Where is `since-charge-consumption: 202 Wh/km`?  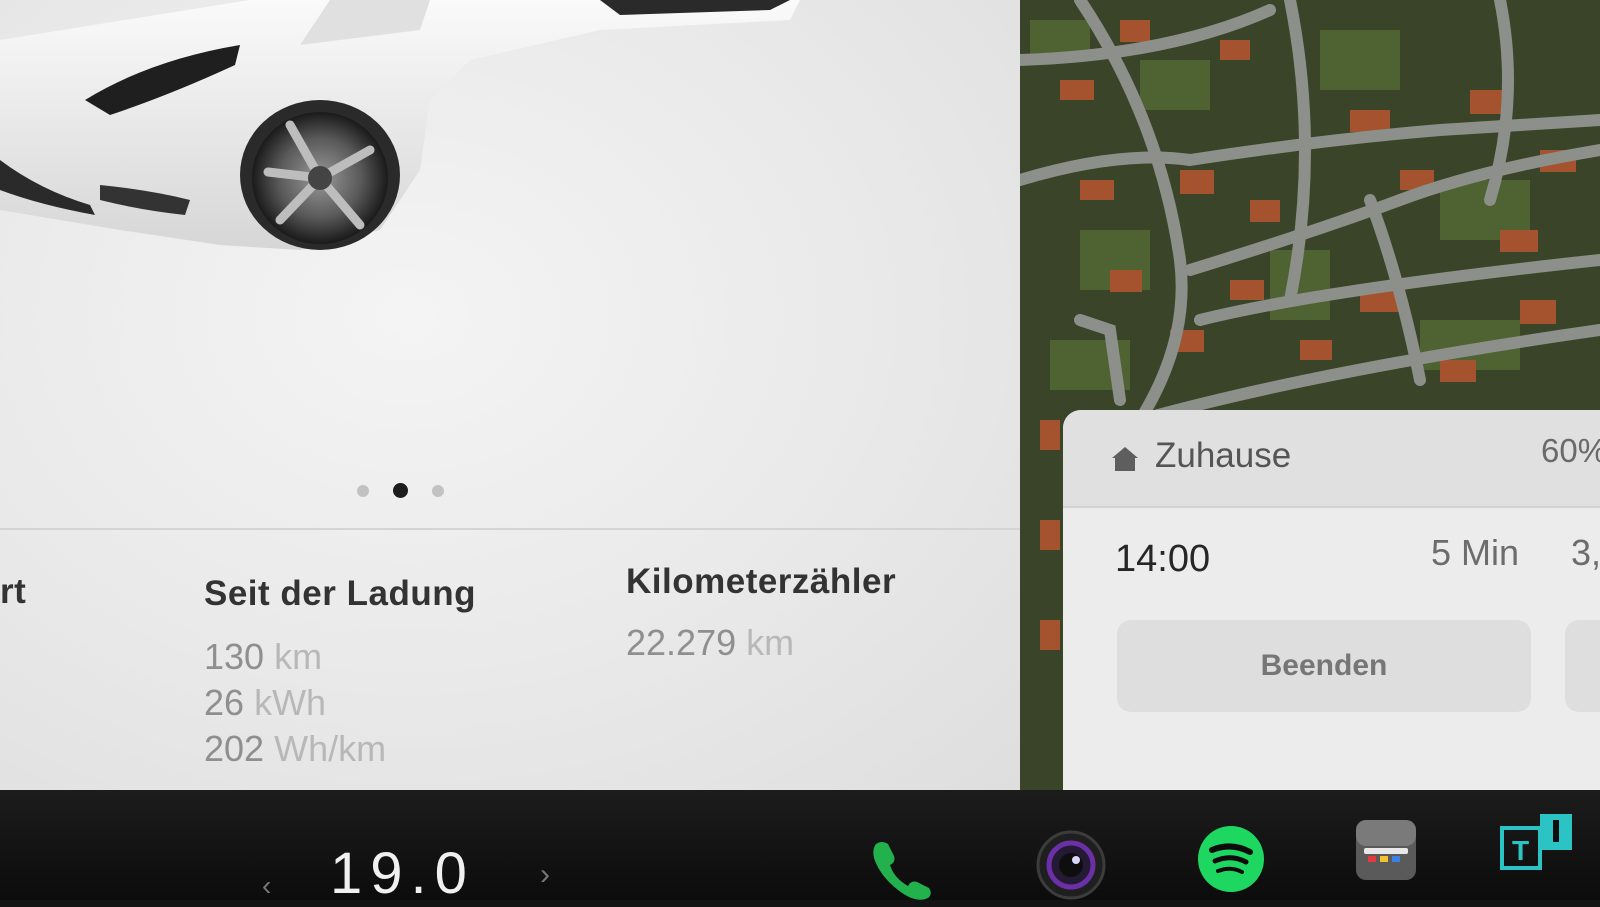
since-charge-consumption: 202 Wh/km is located at coordinates (295, 748).